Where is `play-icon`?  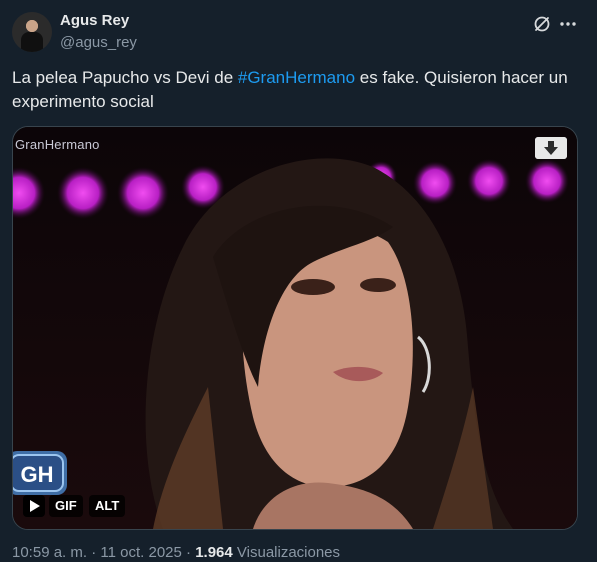 play-icon is located at coordinates (34, 506).